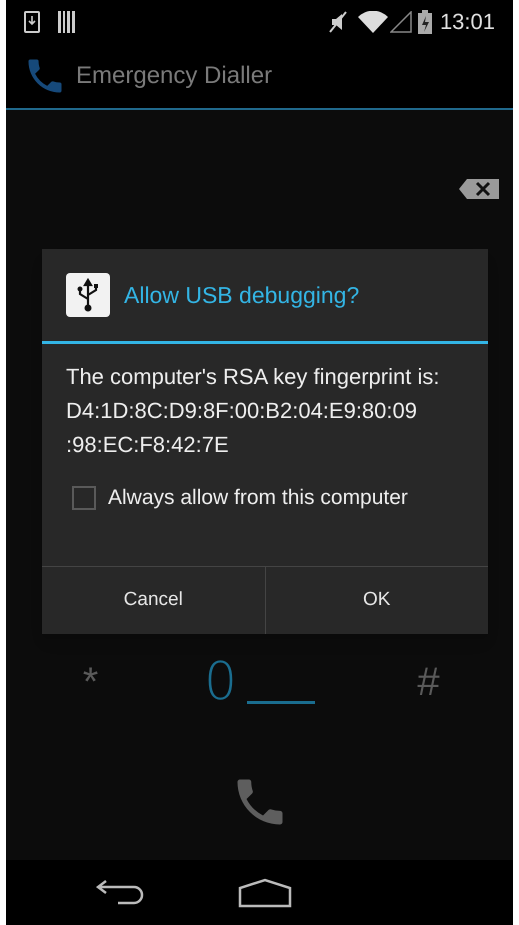 The height and width of the screenshot is (925, 519). Describe the element at coordinates (376, 600) in the screenshot. I see `dialog-button: OK` at that location.